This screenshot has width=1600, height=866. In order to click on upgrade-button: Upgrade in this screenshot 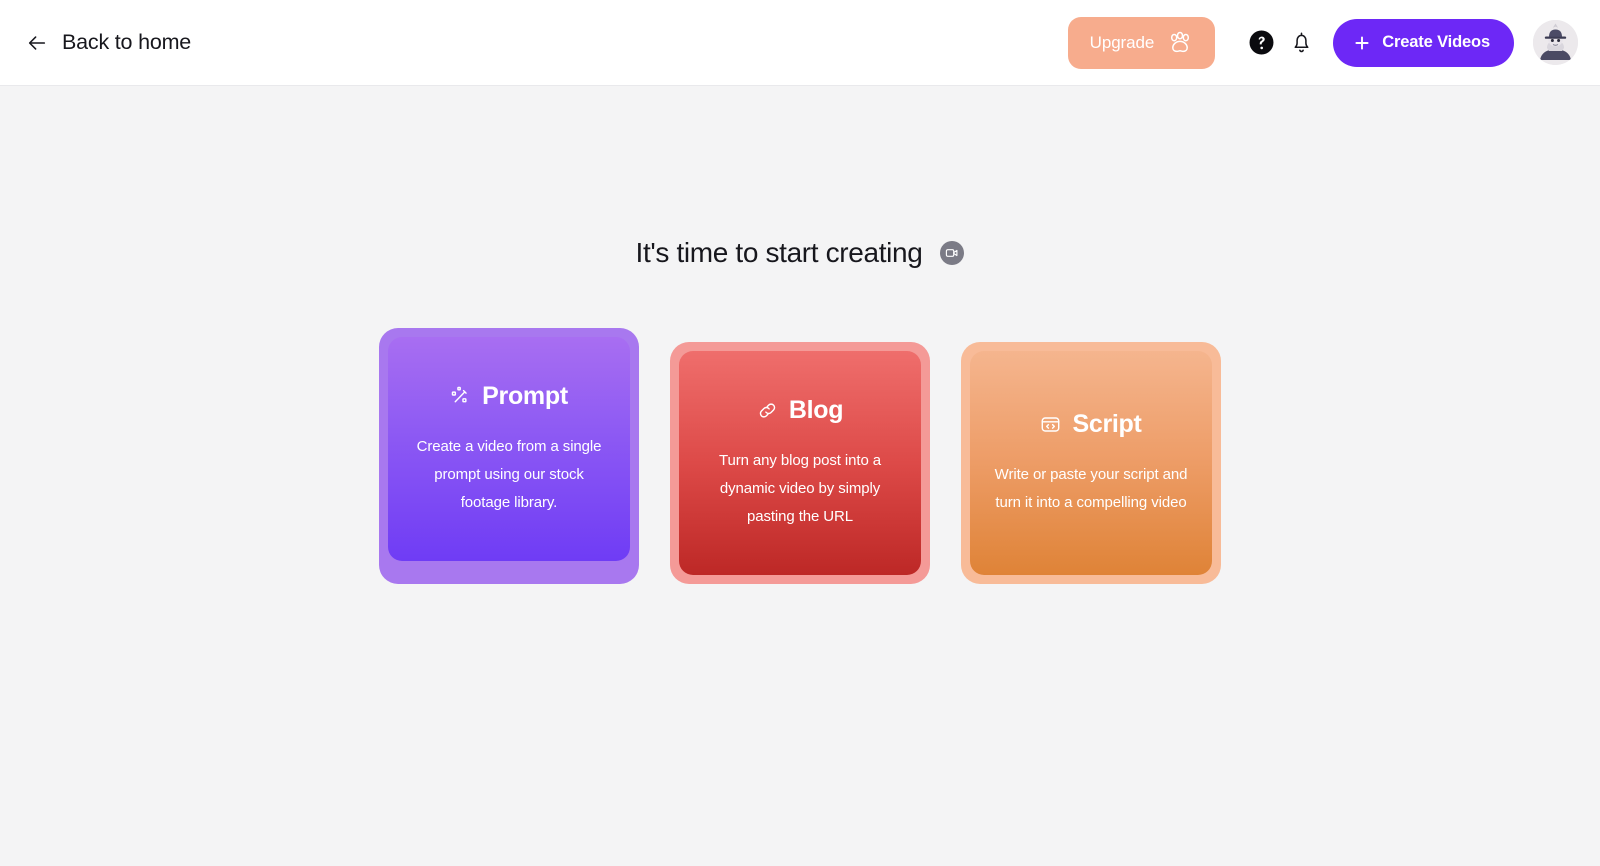, I will do `click(1141, 42)`.